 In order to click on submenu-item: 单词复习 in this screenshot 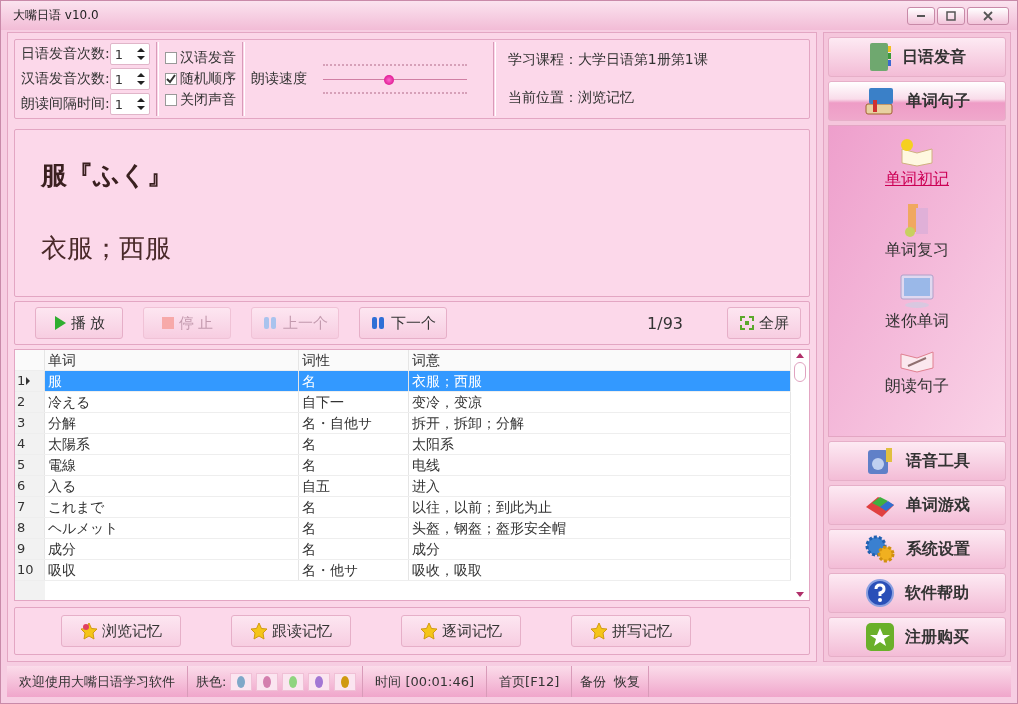, I will do `click(917, 232)`.